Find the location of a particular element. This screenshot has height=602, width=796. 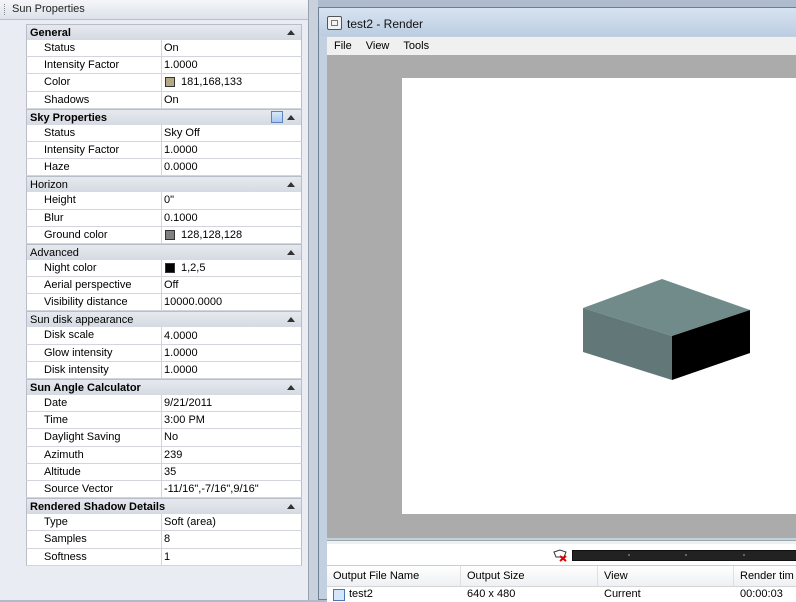

property-value: 0.1000 is located at coordinates (231, 218).